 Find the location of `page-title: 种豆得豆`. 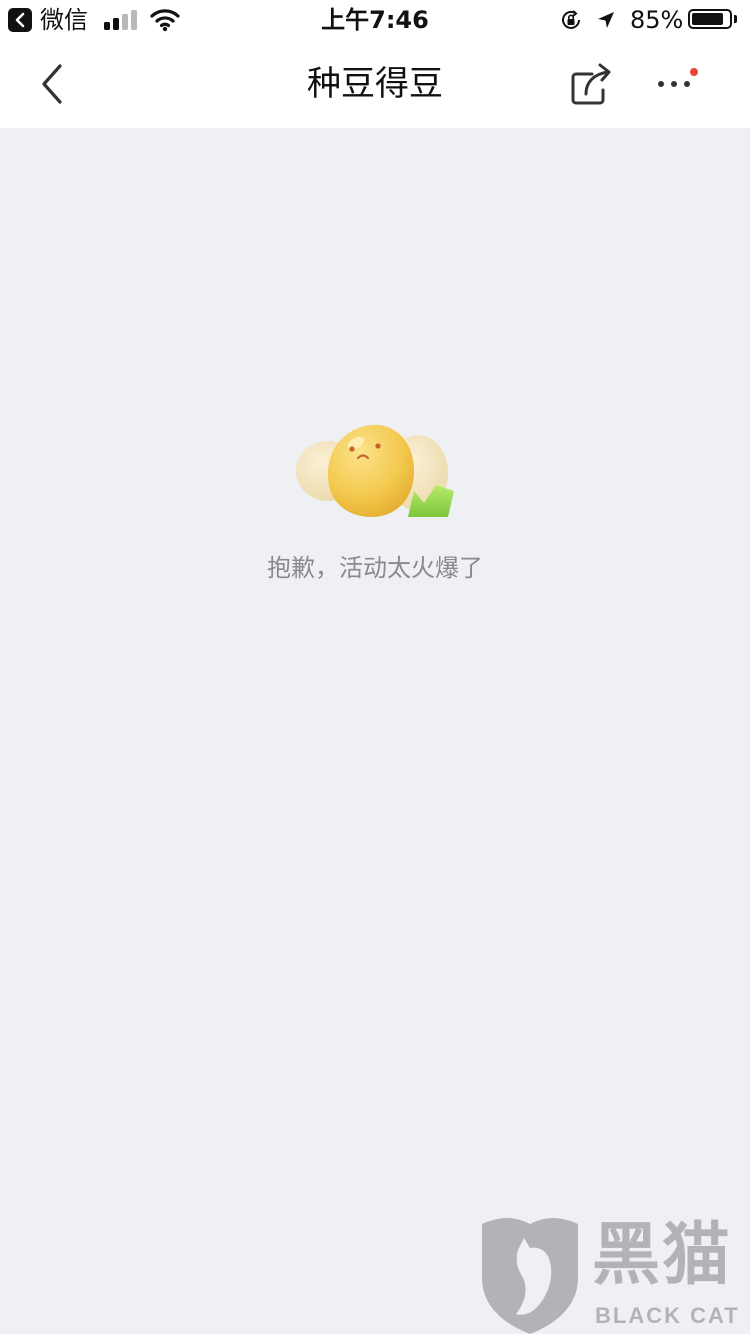

page-title: 种豆得豆 is located at coordinates (375, 84).